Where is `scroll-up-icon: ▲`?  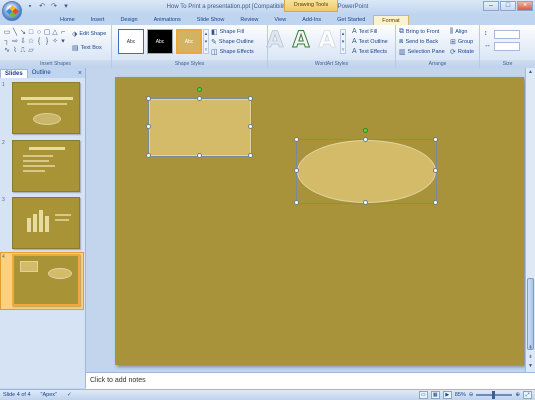 scroll-up-icon: ▲ is located at coordinates (530, 72).